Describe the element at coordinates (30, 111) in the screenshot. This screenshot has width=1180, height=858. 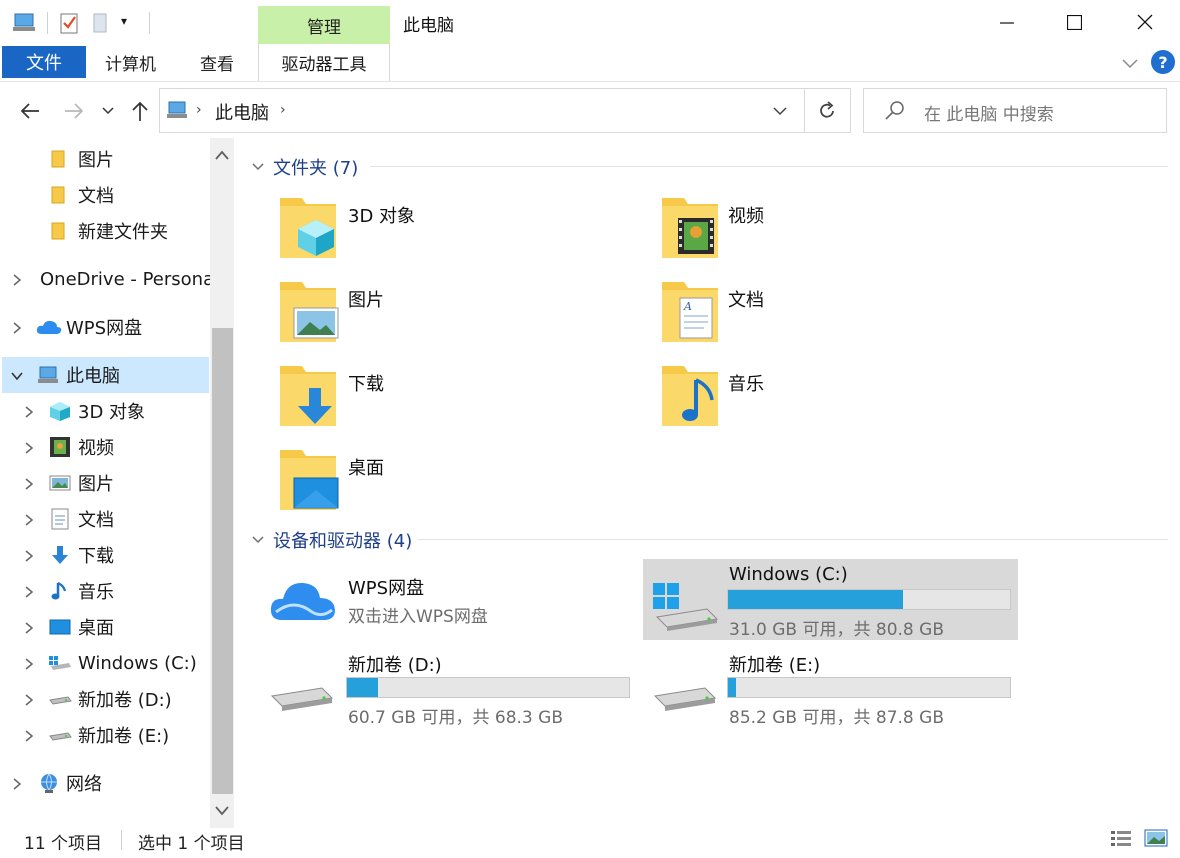
I see `back-button` at that location.